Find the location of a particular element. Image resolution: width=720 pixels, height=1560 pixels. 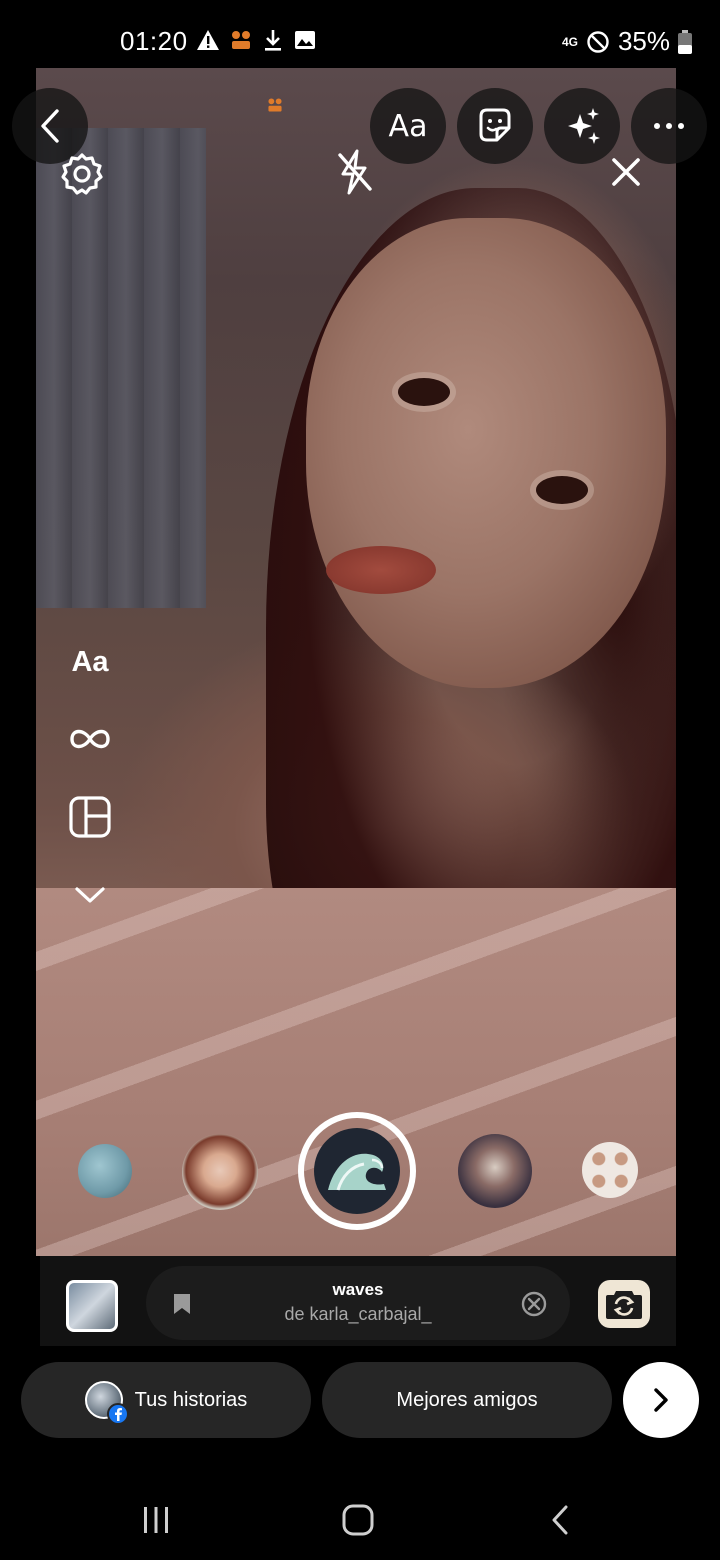

recent-apps-icon is located at coordinates (156, 1520).